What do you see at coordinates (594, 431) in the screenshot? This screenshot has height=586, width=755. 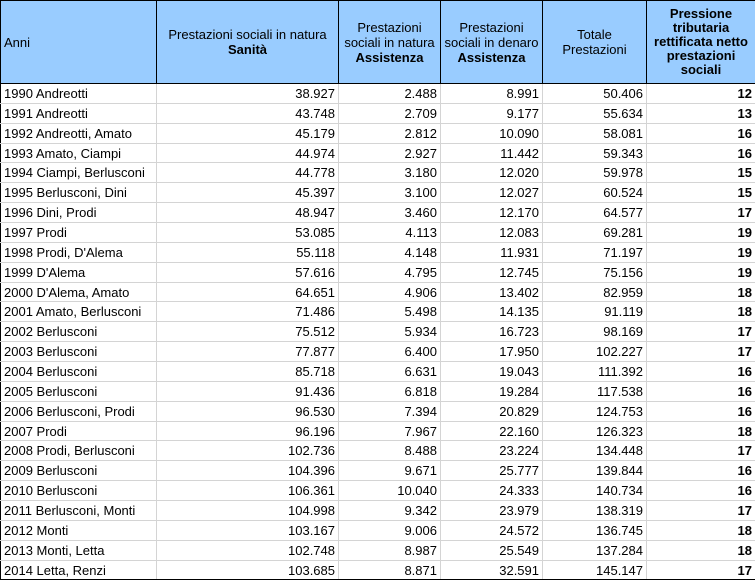 I see `cell-totale: 126.323` at bounding box center [594, 431].